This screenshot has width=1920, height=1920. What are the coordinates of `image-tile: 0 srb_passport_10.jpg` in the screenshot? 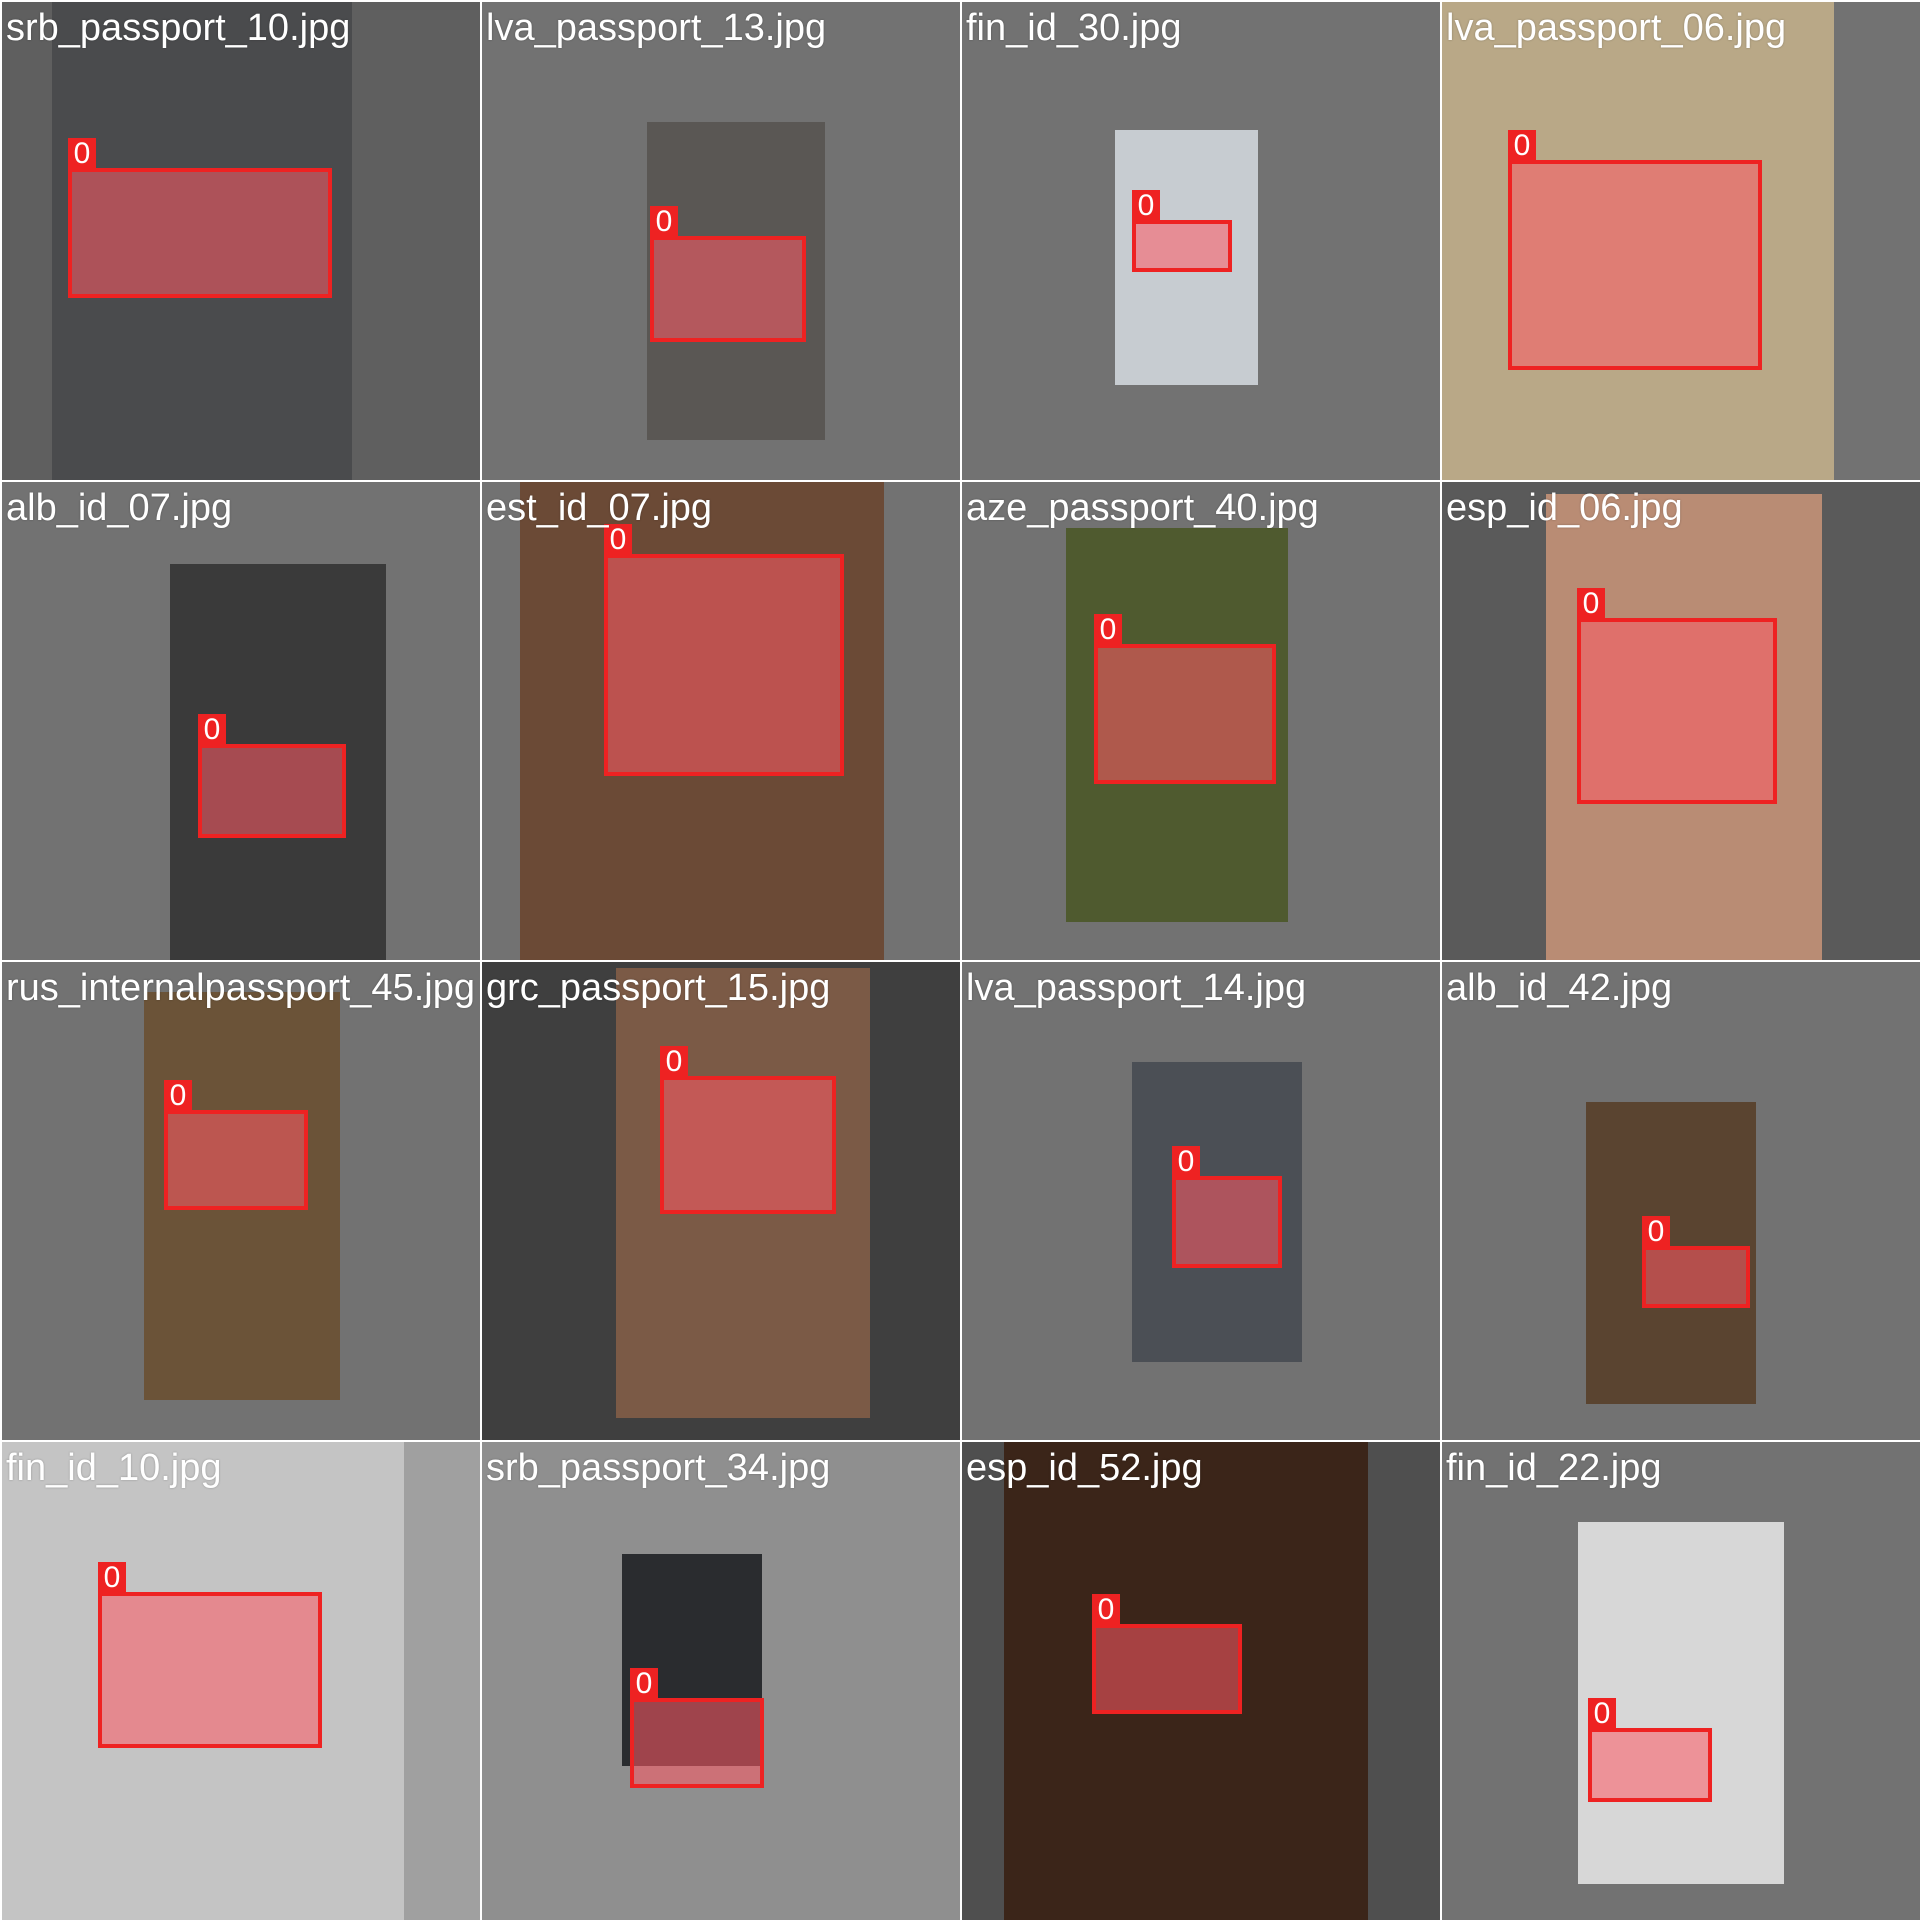 It's located at (241, 241).